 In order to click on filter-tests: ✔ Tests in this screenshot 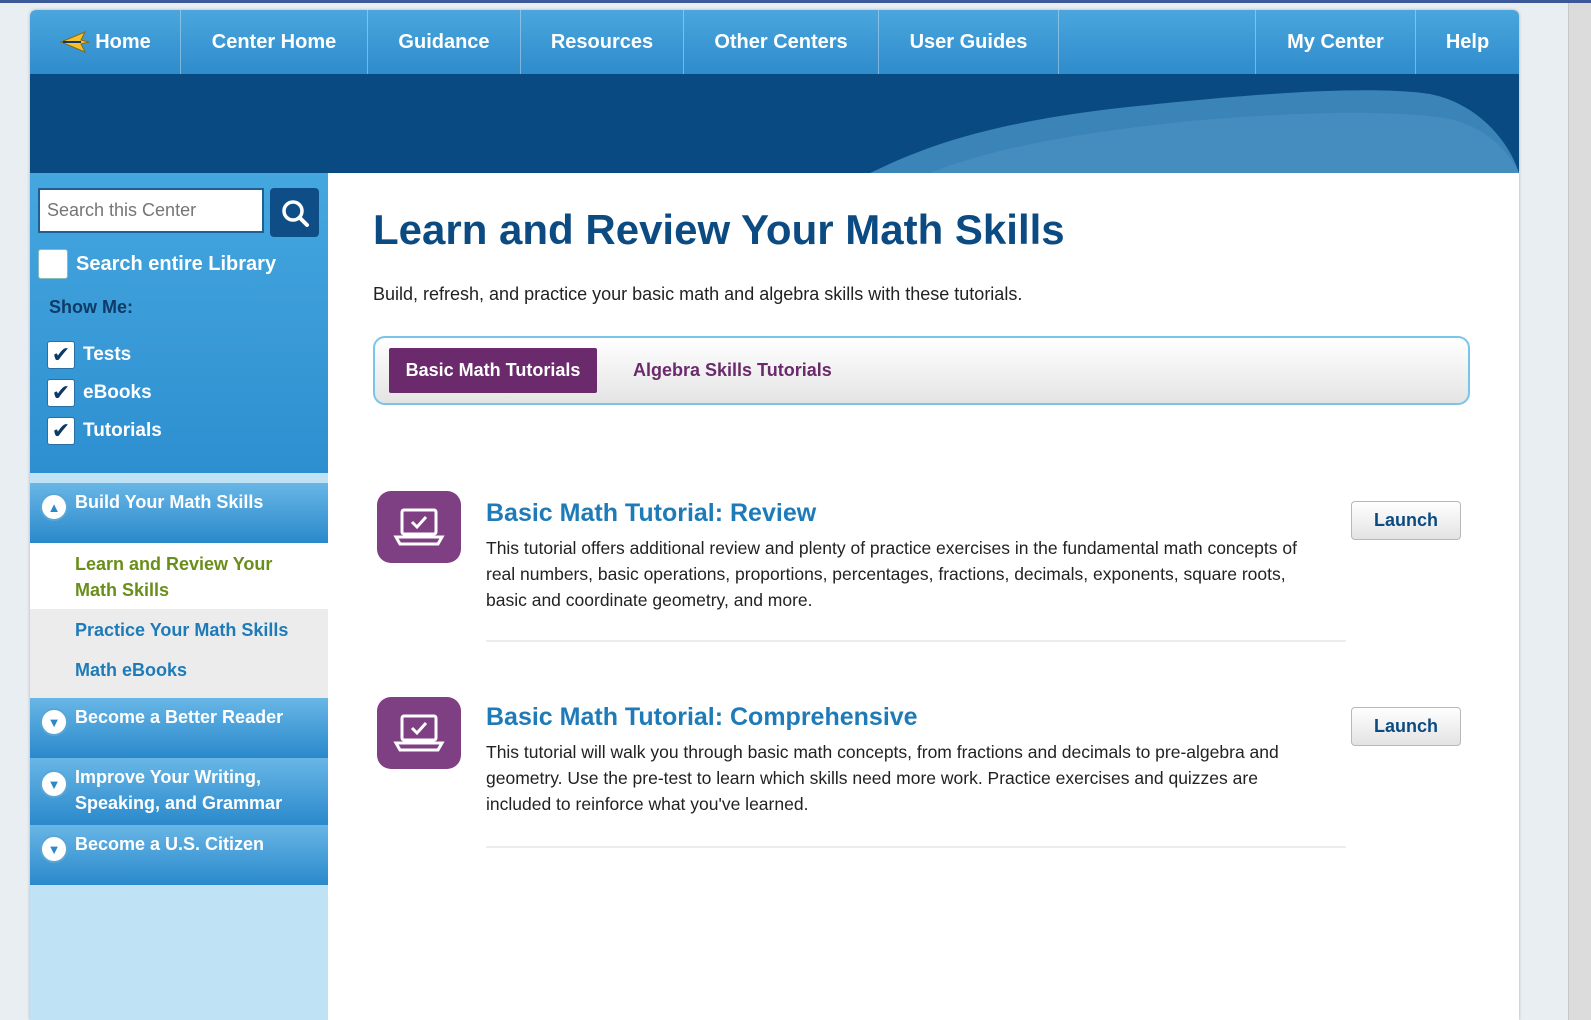, I will do `click(89, 355)`.